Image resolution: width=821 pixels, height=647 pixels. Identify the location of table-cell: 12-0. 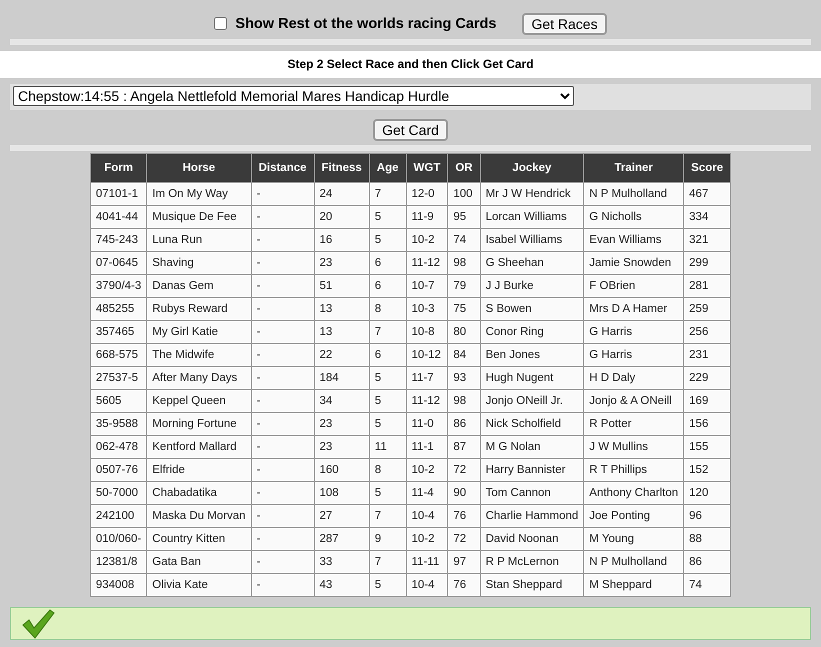
(427, 194).